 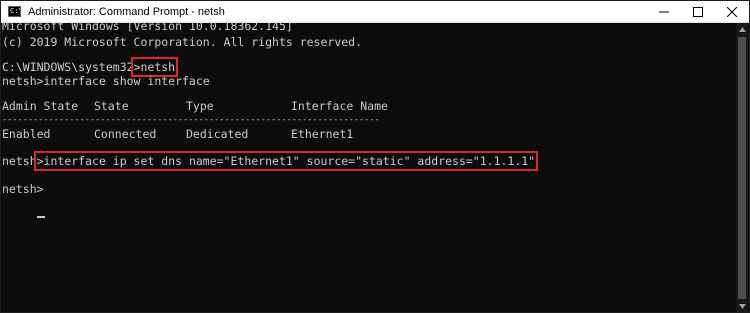 I want to click on table-cell-interface-name: Ethernet1, so click(x=322, y=134).